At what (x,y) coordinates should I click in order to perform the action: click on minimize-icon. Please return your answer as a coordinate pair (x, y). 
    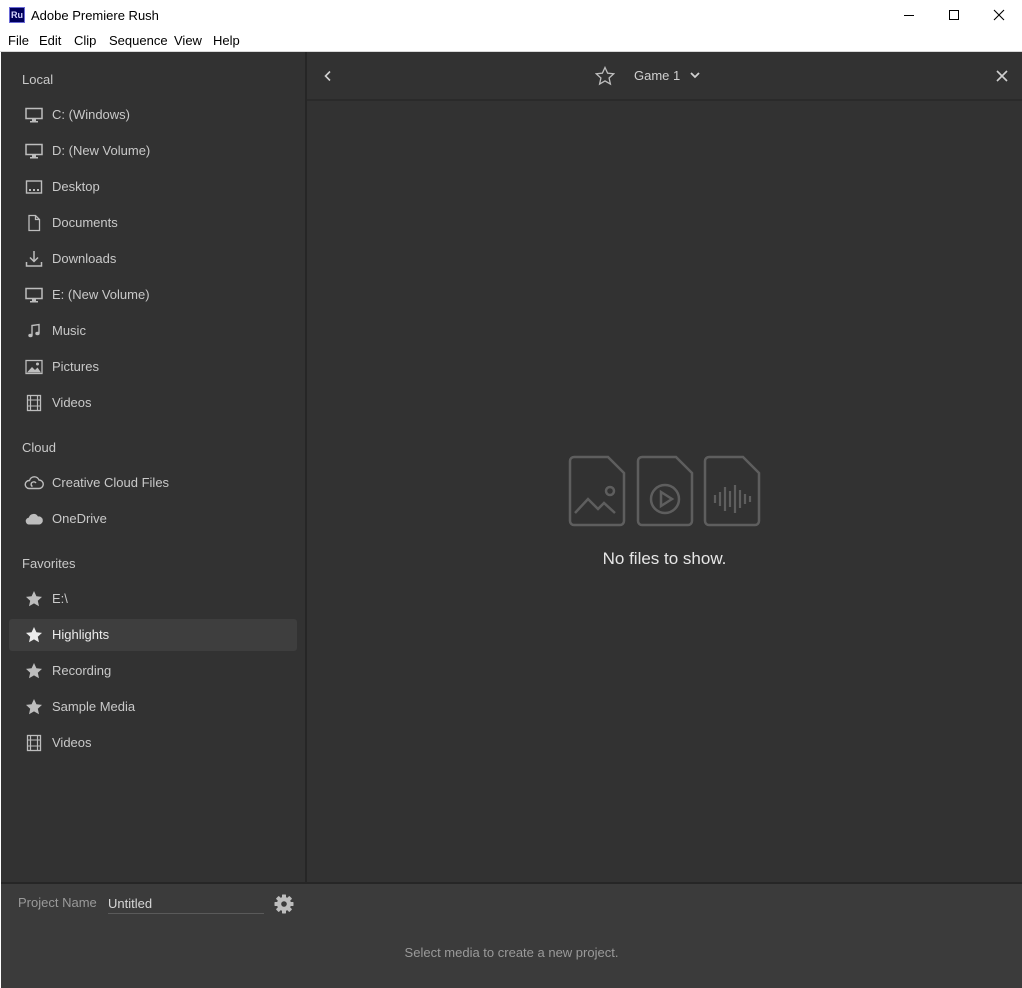
    Looking at the image, I should click on (909, 15).